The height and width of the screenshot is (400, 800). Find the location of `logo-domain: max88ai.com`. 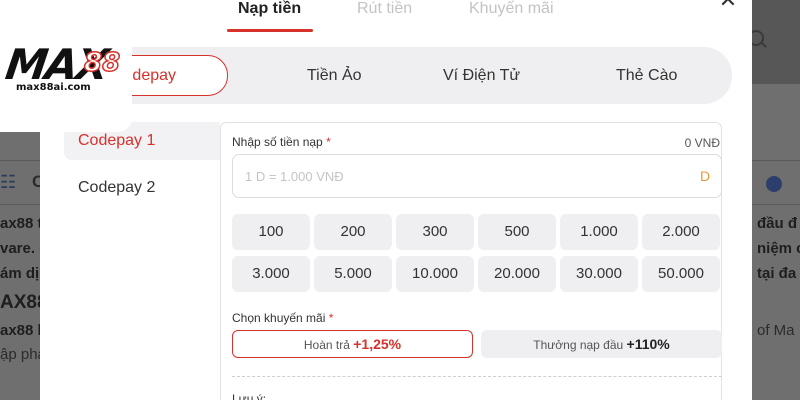

logo-domain: max88ai.com is located at coordinates (53, 87).